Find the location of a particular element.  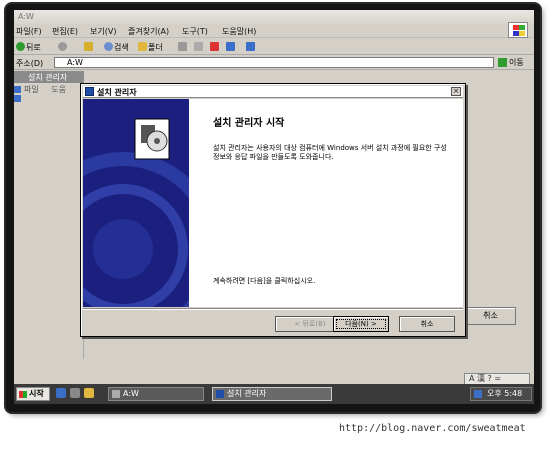

close-button: × is located at coordinates (456, 91).